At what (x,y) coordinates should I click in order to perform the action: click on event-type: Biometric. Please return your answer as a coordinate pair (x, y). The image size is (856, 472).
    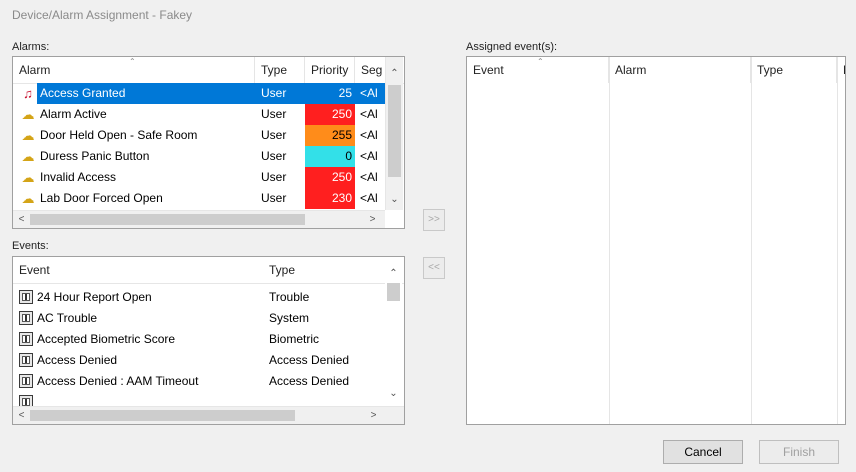
    Looking at the image, I should click on (294, 339).